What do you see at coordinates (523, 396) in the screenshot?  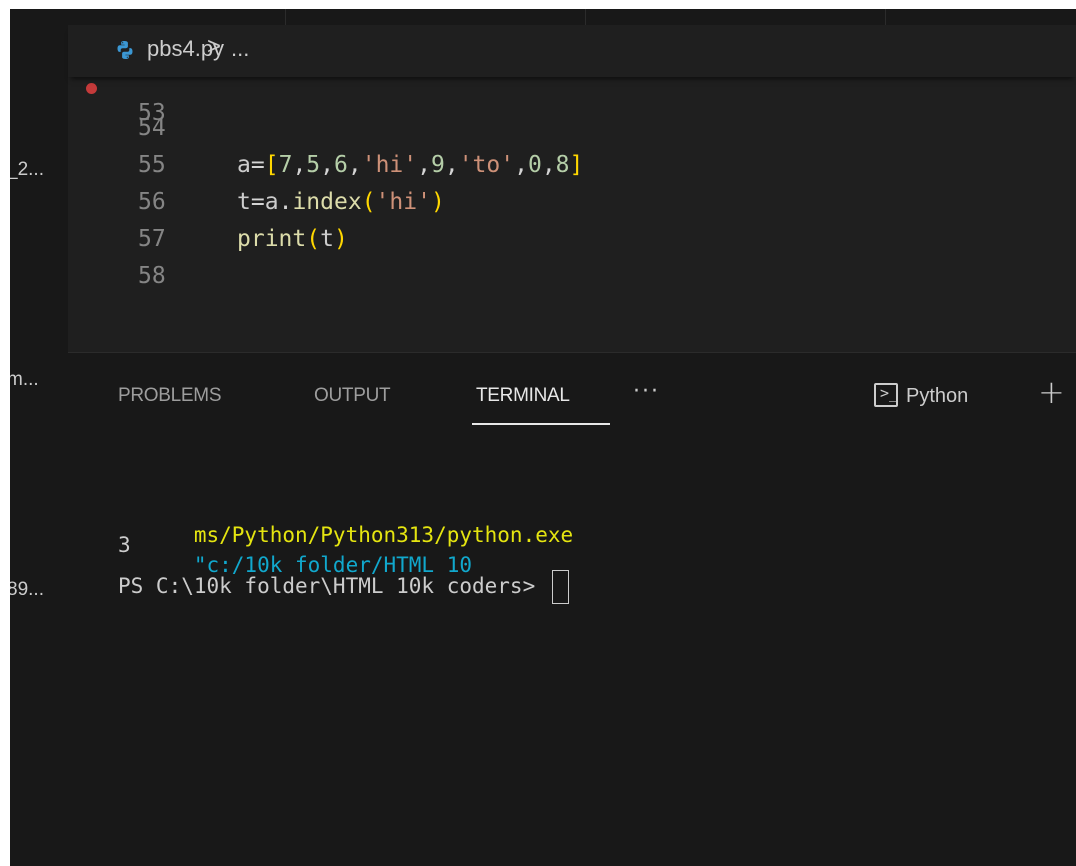 I see `tab-terminal: TERMINAL` at bounding box center [523, 396].